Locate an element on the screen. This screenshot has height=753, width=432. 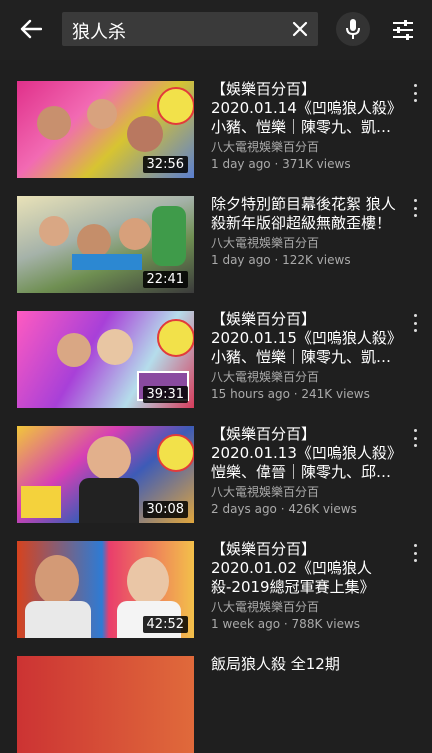
video-thumbnail: 39:31 is located at coordinates (105, 359).